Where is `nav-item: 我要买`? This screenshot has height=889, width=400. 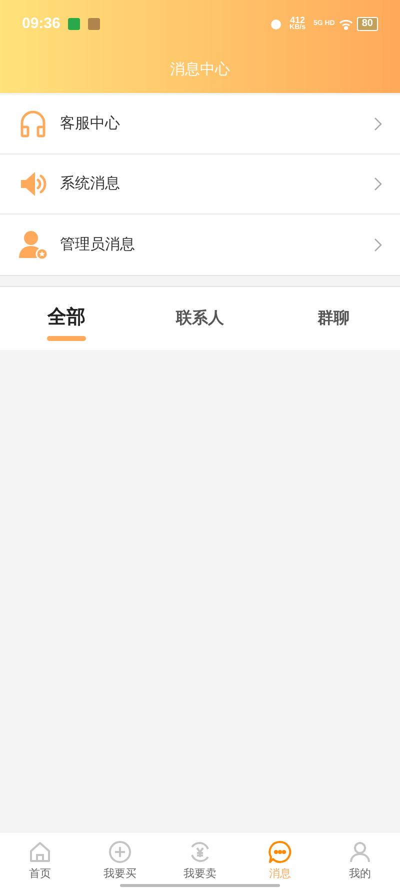
nav-item: 我要买 is located at coordinates (120, 861).